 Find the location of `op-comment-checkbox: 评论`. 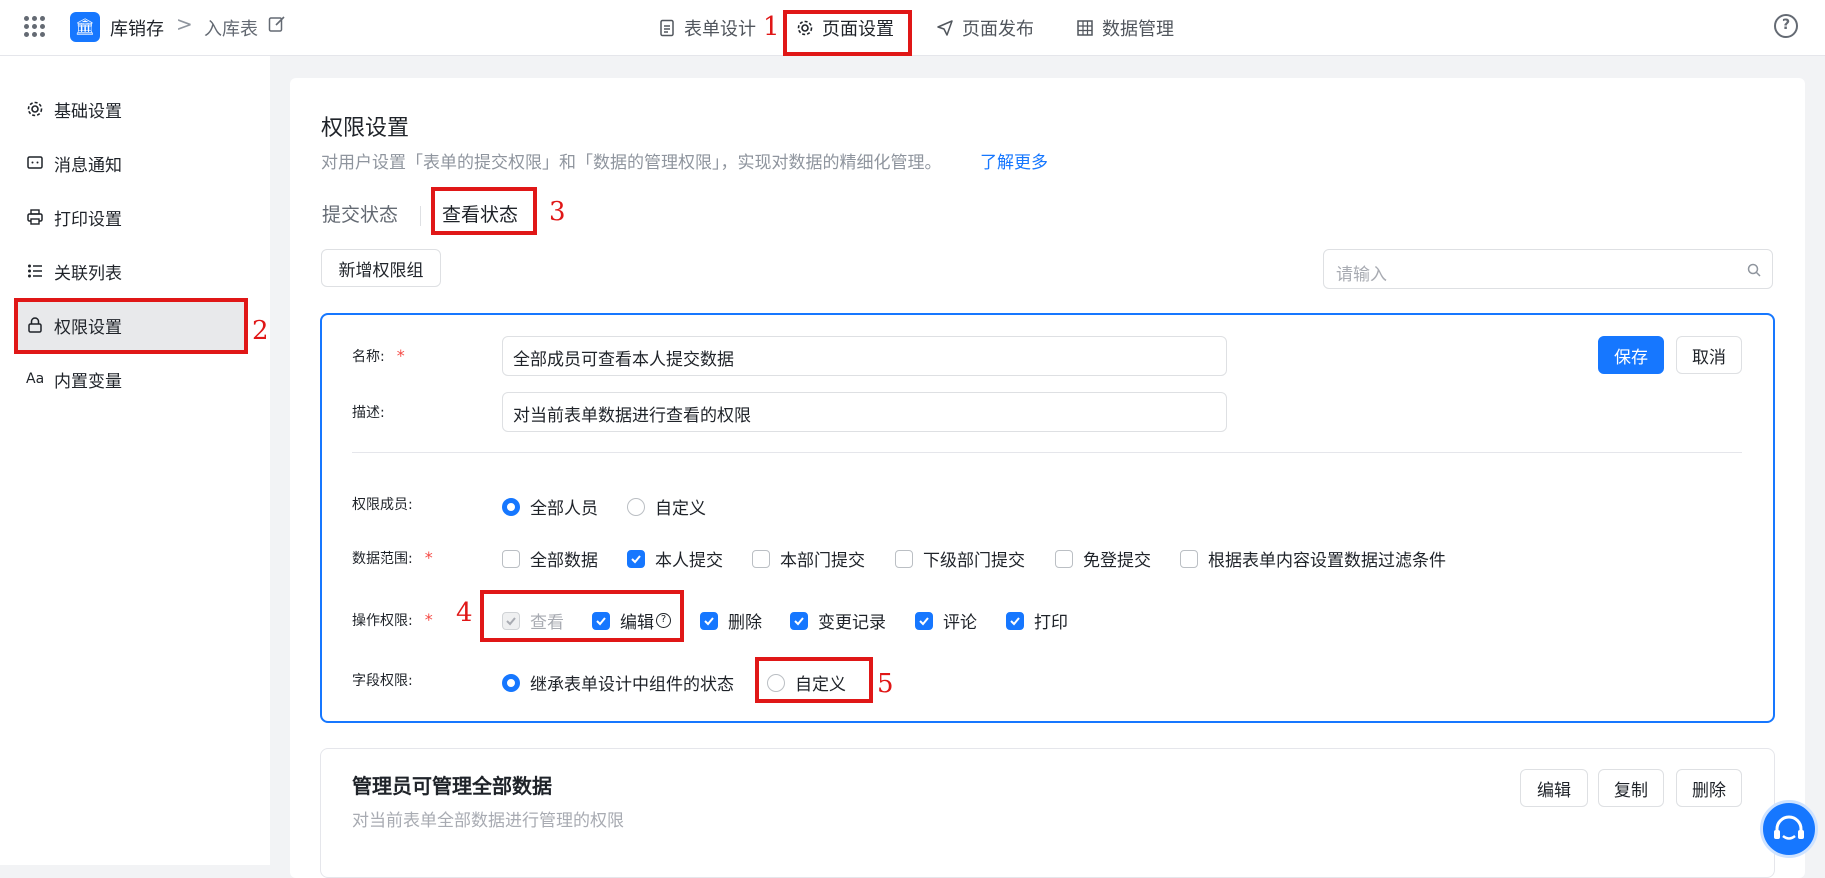

op-comment-checkbox: 评论 is located at coordinates (946, 620).